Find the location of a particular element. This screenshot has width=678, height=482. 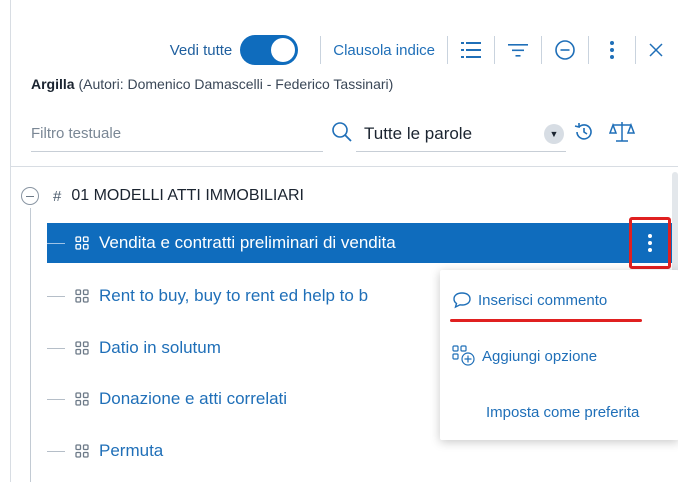

highlight-underline is located at coordinates (546, 320).